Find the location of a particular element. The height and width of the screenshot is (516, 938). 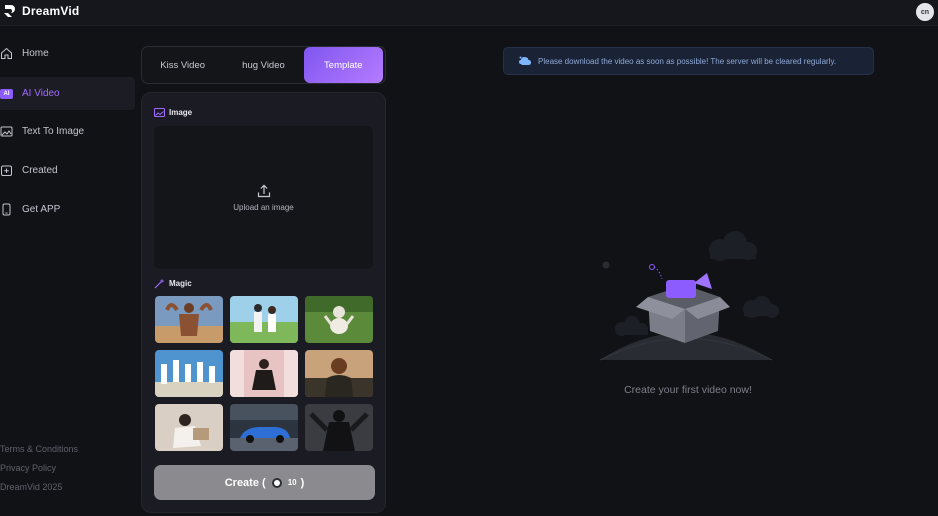

image-section-label: Image is located at coordinates (173, 112).